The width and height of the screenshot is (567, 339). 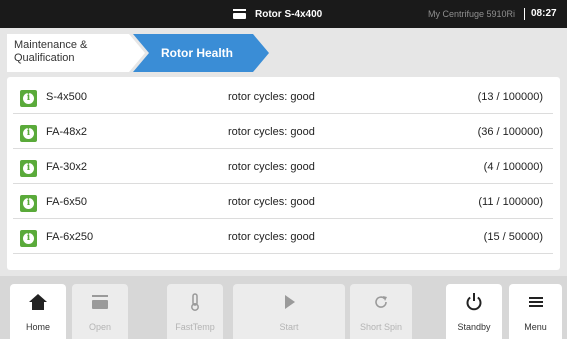 I want to click on breadcrumb-maintenance: Maintenance & Qualification, so click(x=76, y=53).